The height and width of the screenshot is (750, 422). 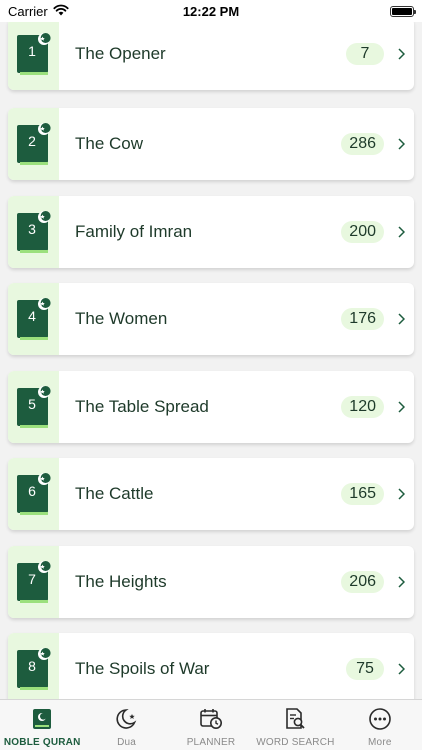 I want to click on moon-star-icon, so click(x=127, y=721).